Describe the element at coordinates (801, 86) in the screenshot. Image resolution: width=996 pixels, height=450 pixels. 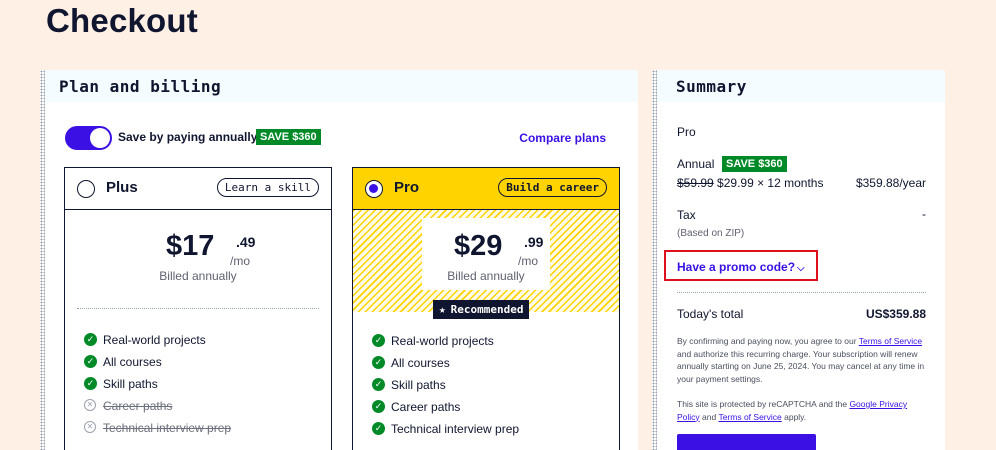
I see `summary-header: Summary` at that location.